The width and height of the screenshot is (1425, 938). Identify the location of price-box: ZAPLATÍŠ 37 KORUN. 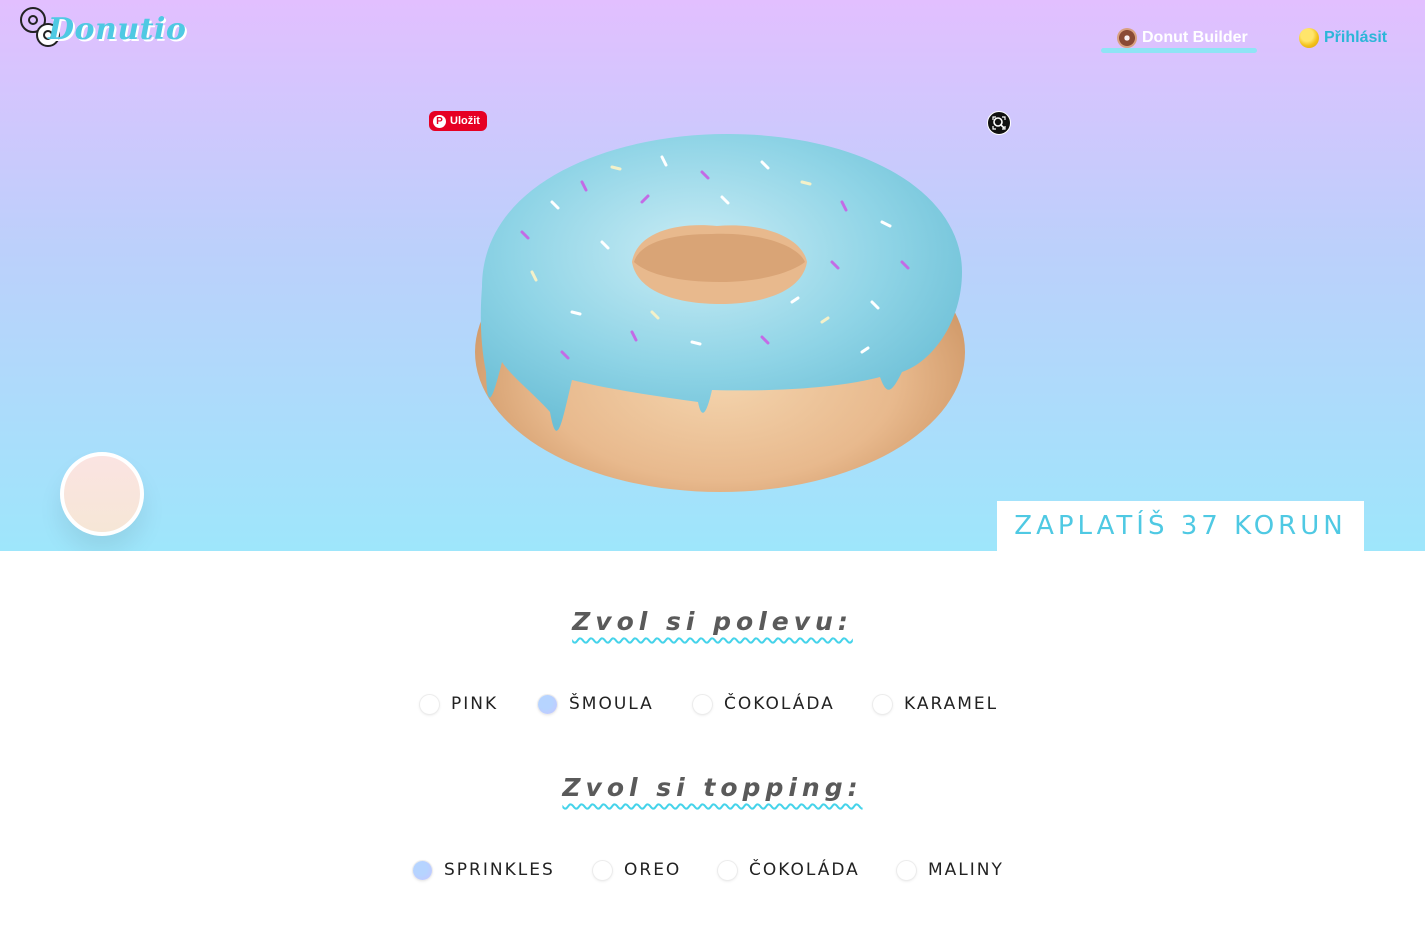
(1180, 526).